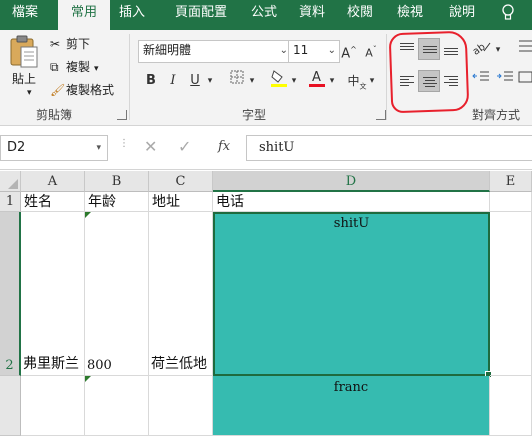  Describe the element at coordinates (511, 181) in the screenshot. I see `column-header-e: E` at that location.